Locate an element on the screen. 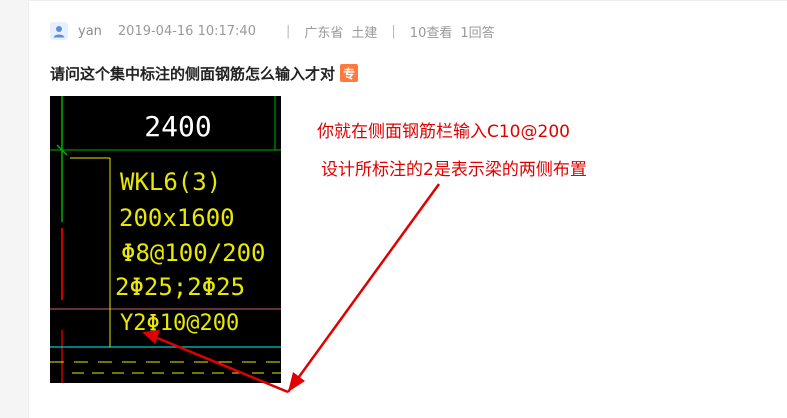  user-avatar-icon is located at coordinates (59, 32).